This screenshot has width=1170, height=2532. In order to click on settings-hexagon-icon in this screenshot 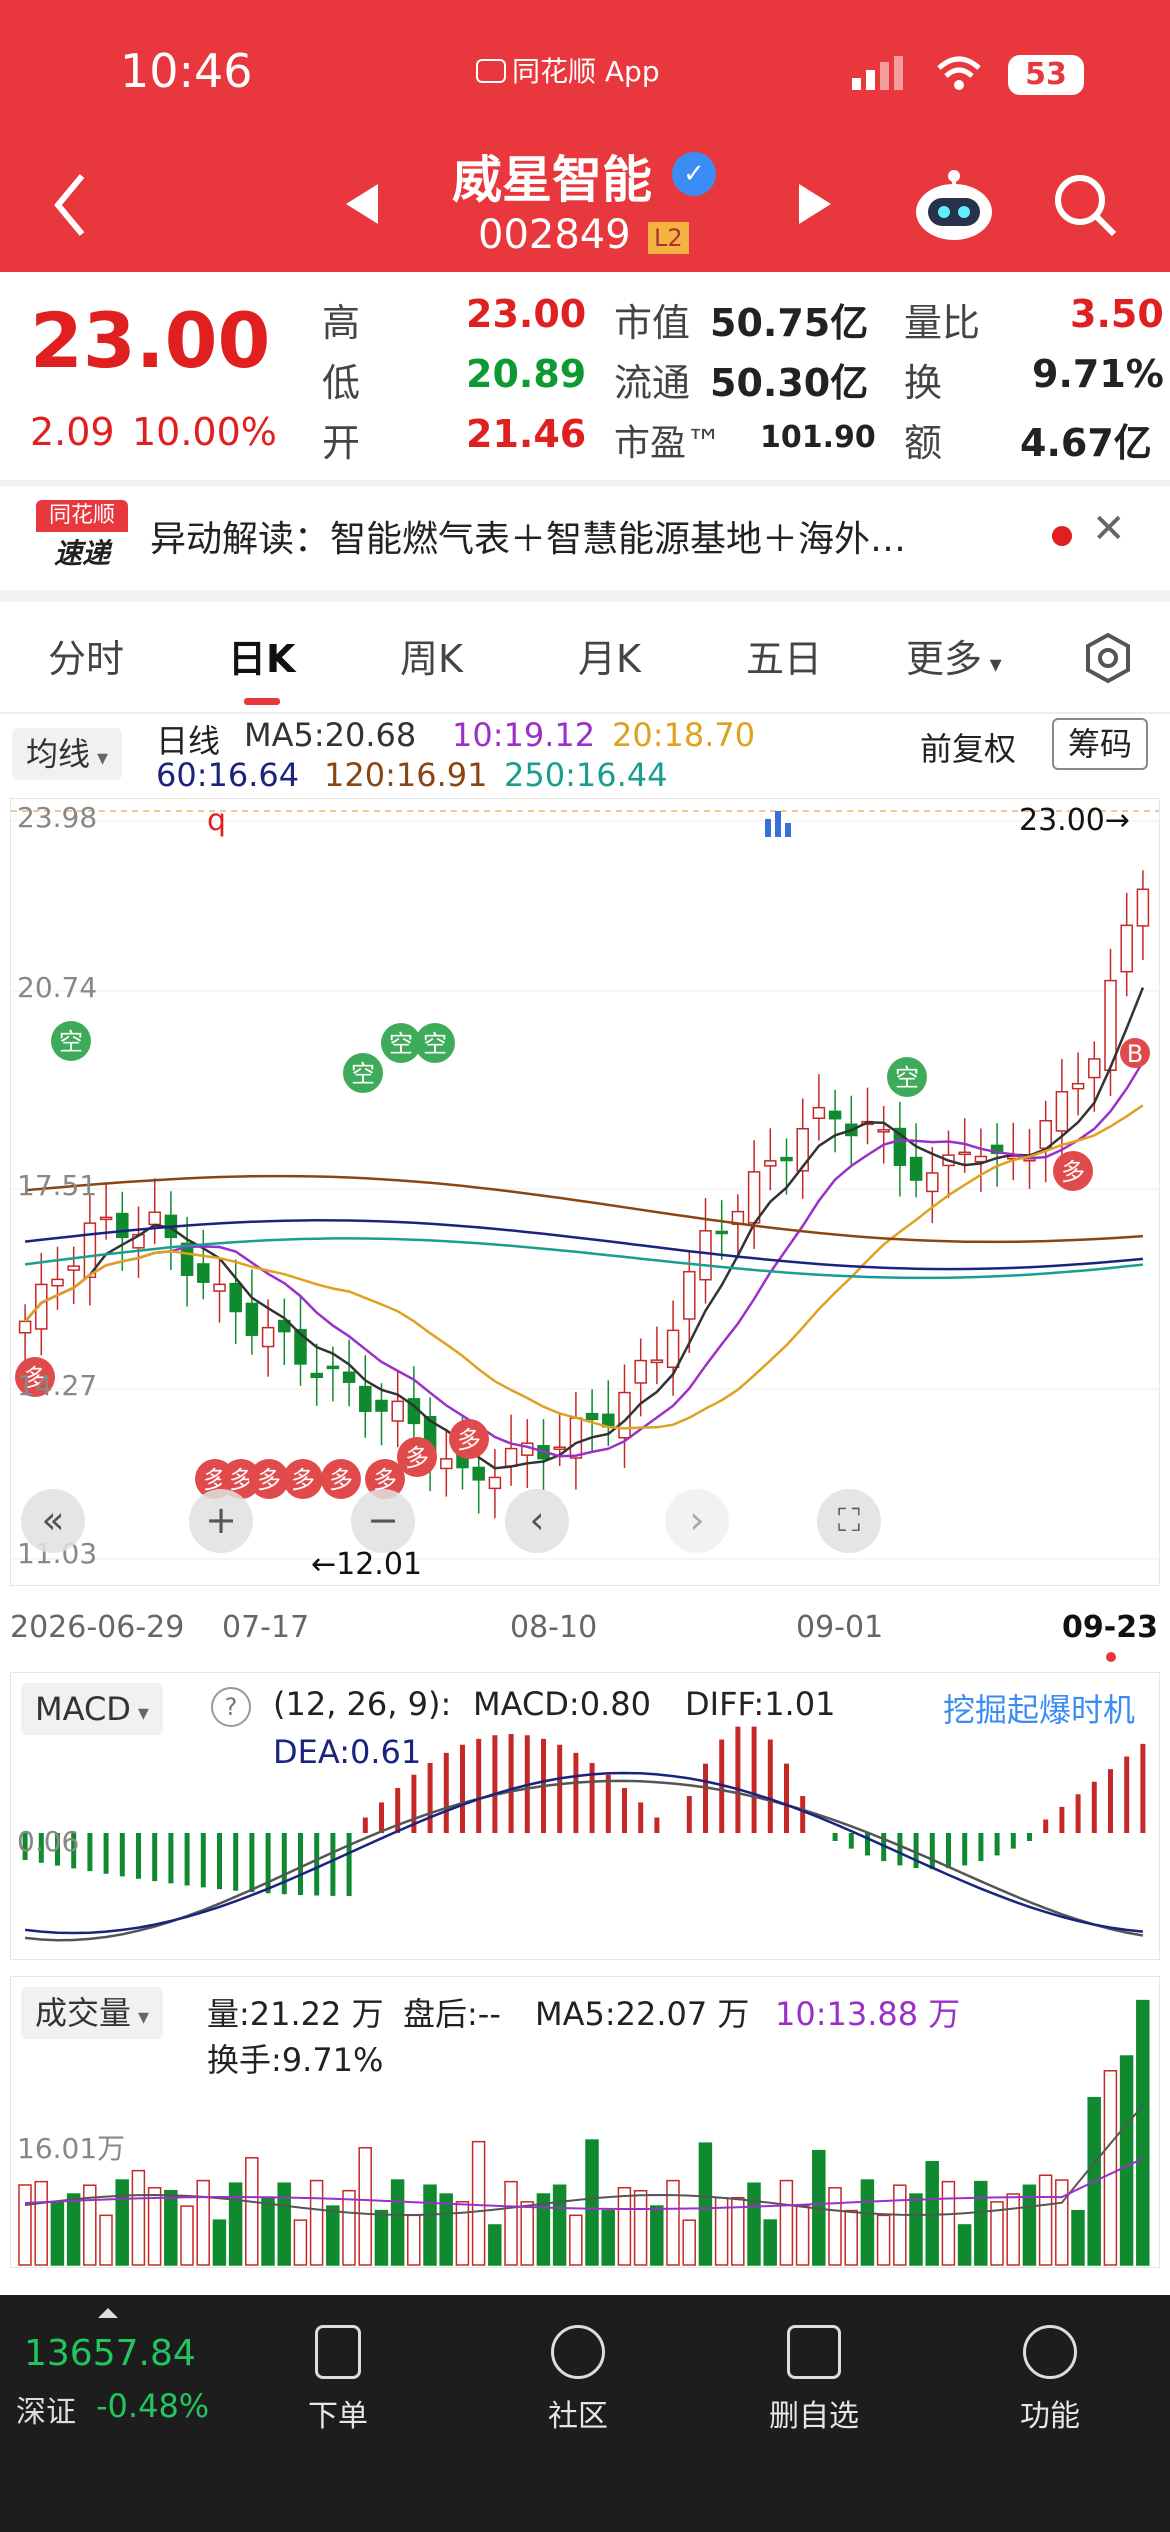, I will do `click(1108, 660)`.